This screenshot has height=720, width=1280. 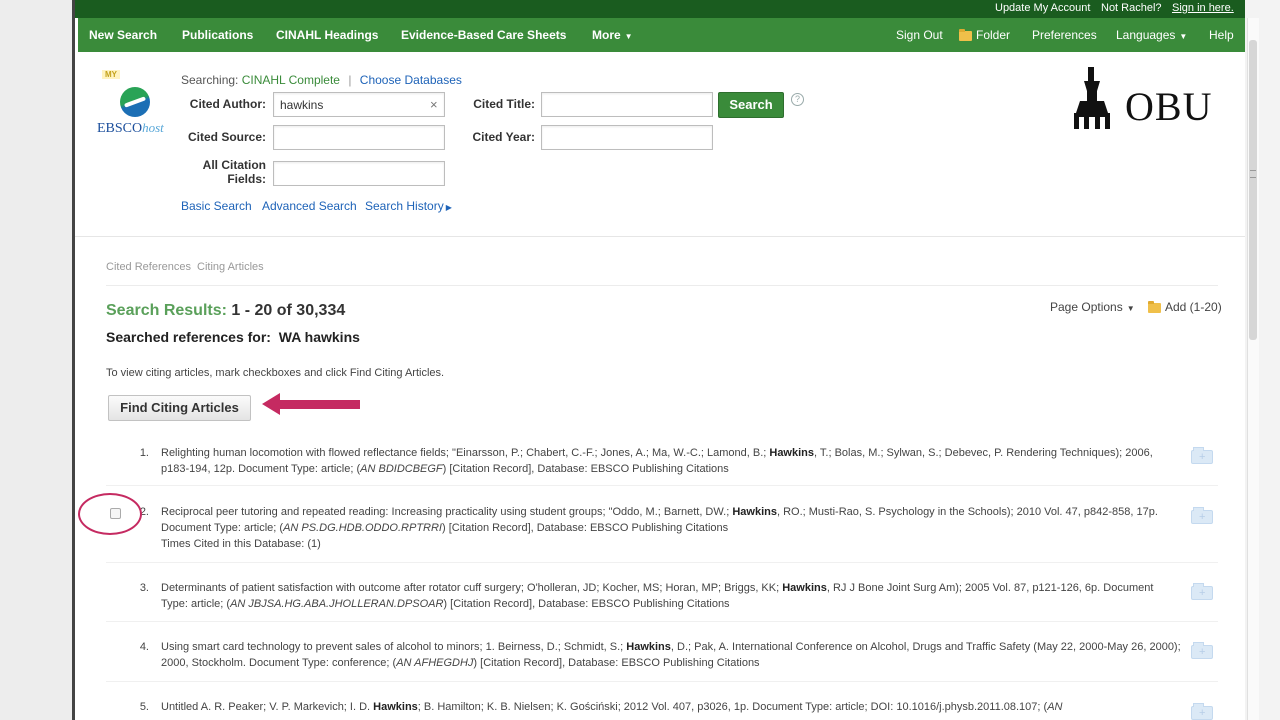 I want to click on help-icon: ?, so click(x=797, y=99).